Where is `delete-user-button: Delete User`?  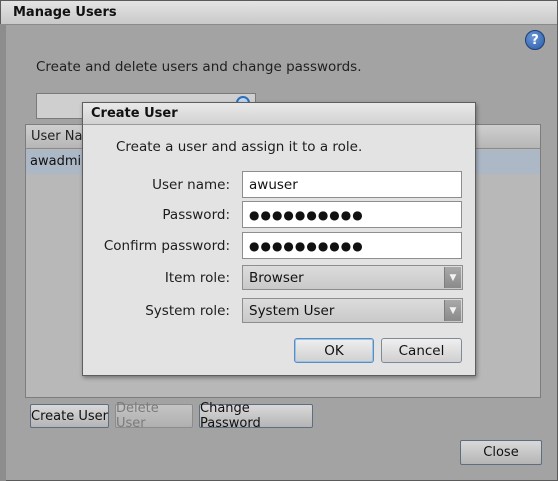
delete-user-button: Delete User is located at coordinates (154, 416).